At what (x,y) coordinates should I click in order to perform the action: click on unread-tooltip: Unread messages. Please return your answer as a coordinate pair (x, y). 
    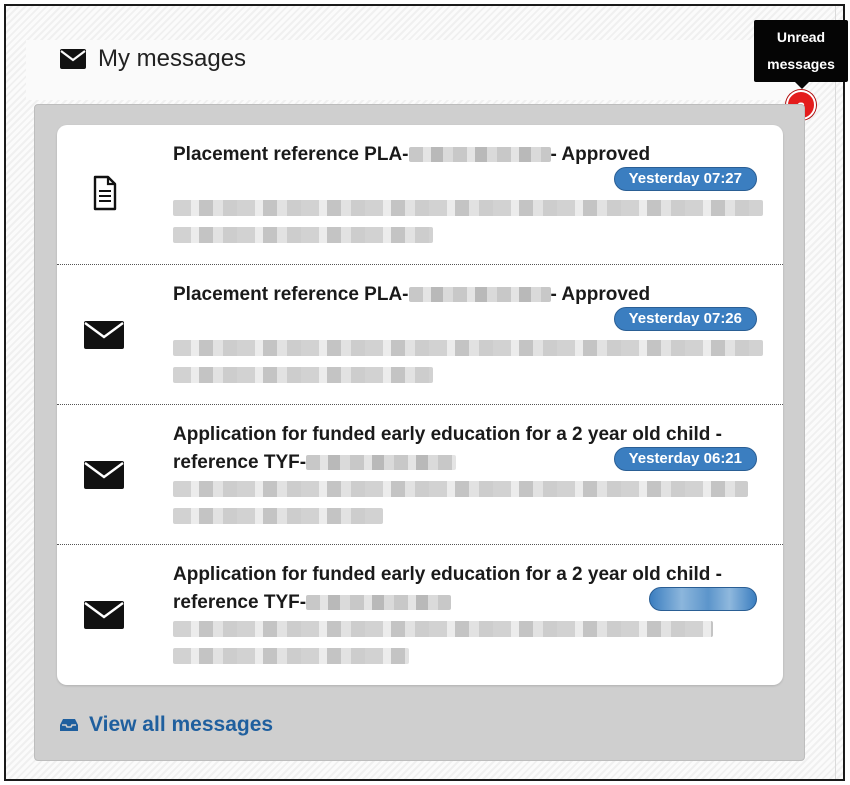
    Looking at the image, I should click on (801, 54).